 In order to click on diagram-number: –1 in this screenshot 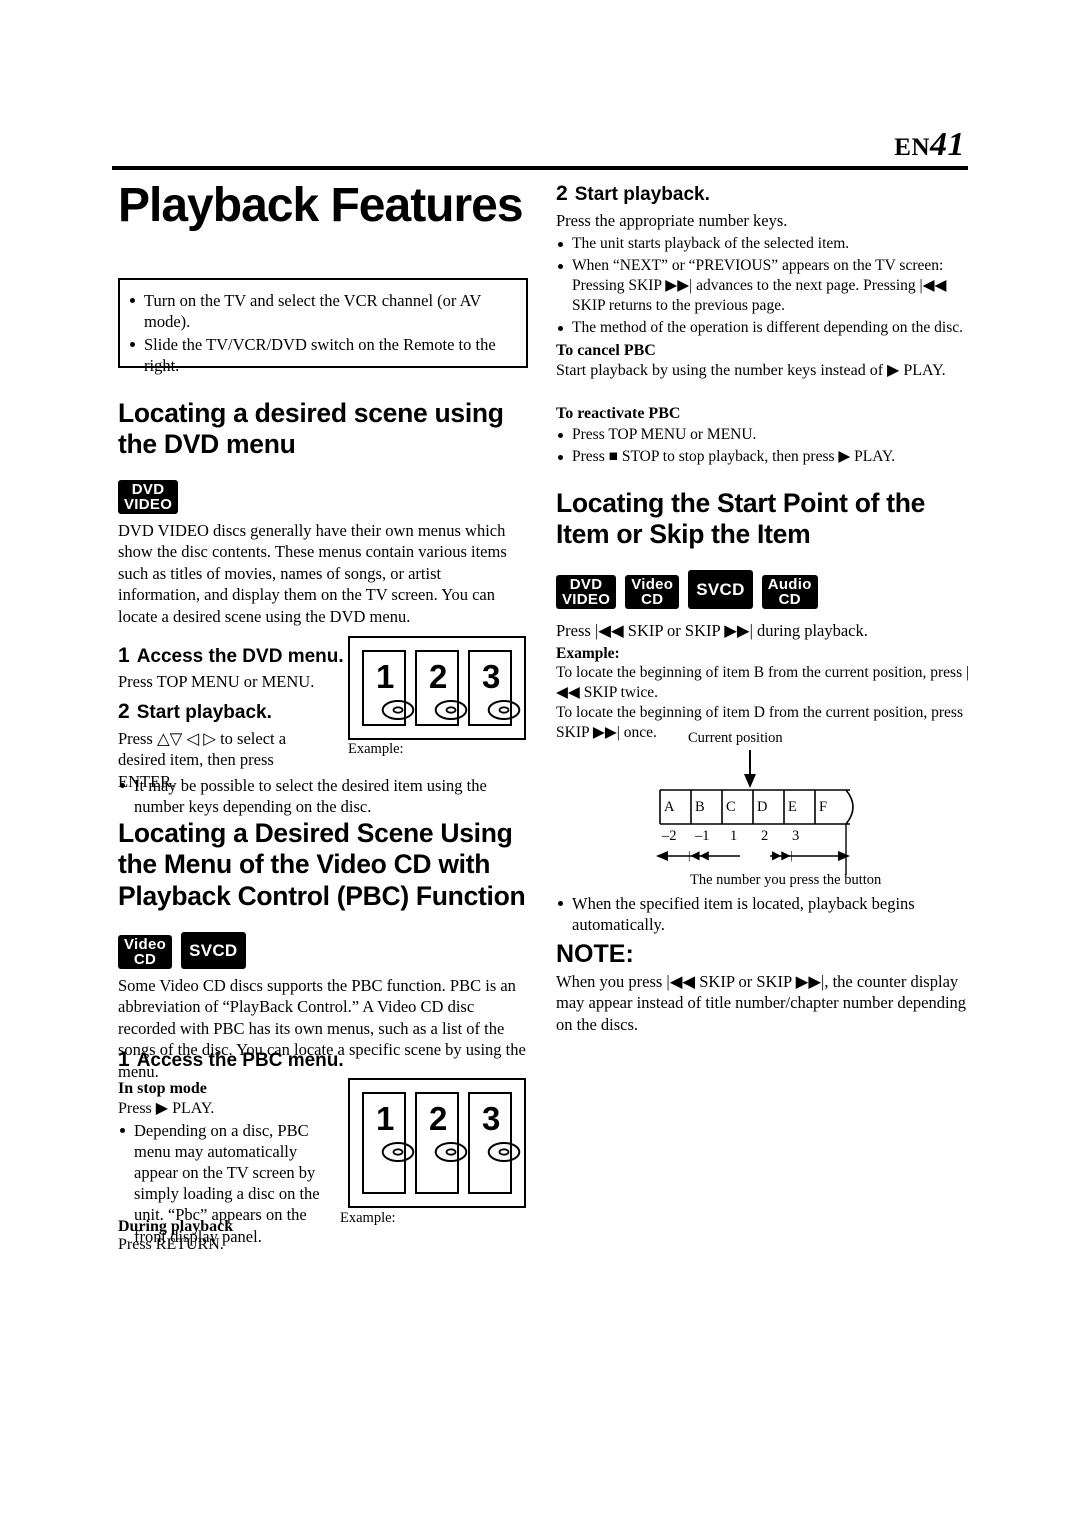, I will do `click(702, 836)`.